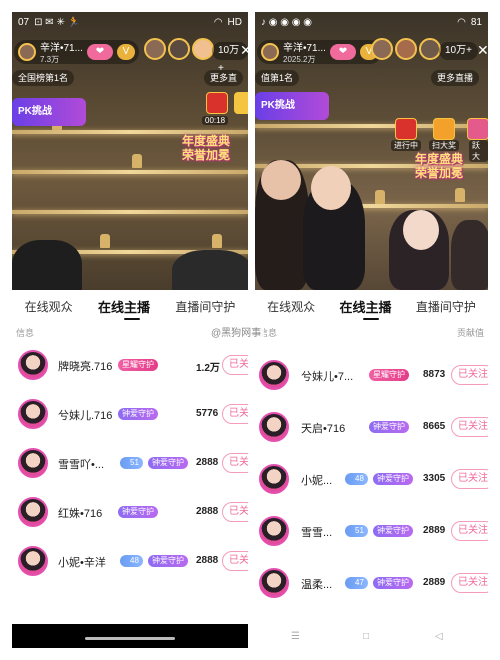  Describe the element at coordinates (371, 319) in the screenshot. I see `active-tab-indicator` at that location.